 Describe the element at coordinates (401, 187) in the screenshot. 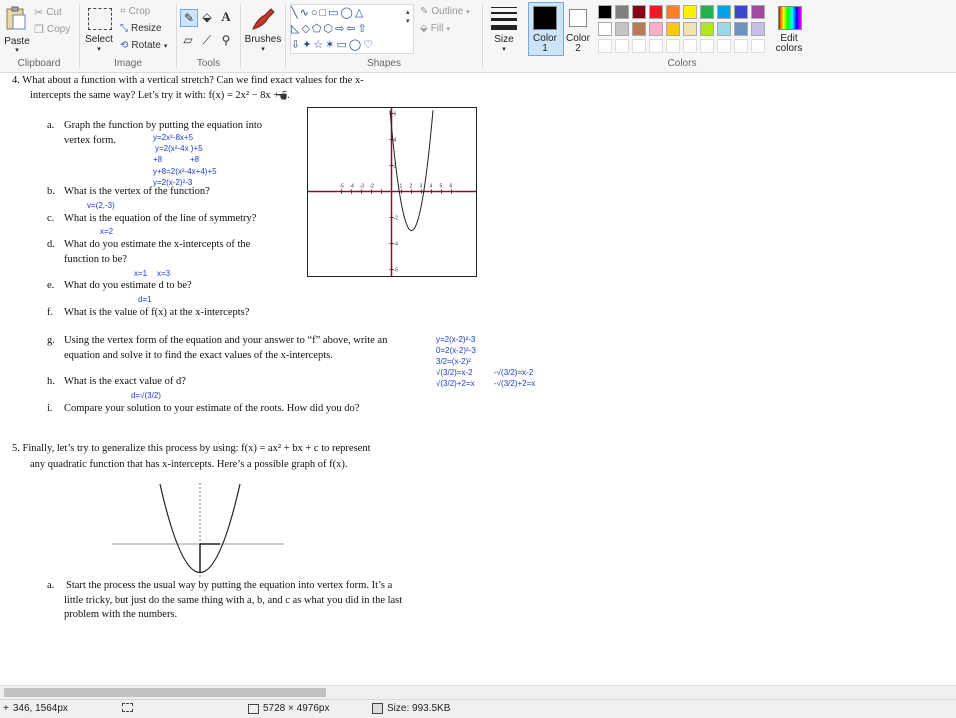

I see `x-tick-label: 1` at that location.